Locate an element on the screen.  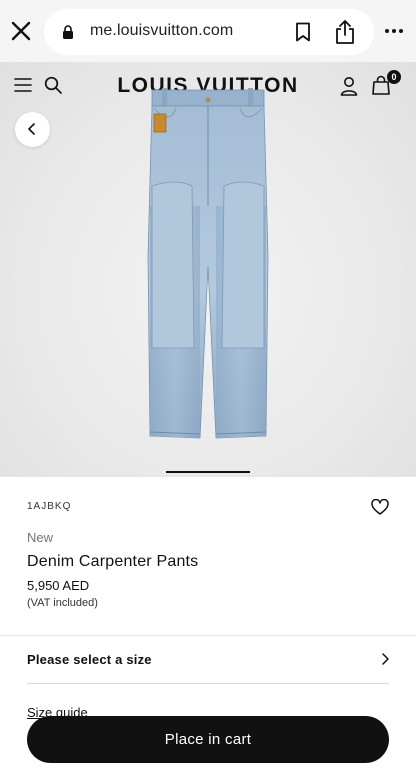
place-in-cart-button: Place in cart is located at coordinates (208, 739).